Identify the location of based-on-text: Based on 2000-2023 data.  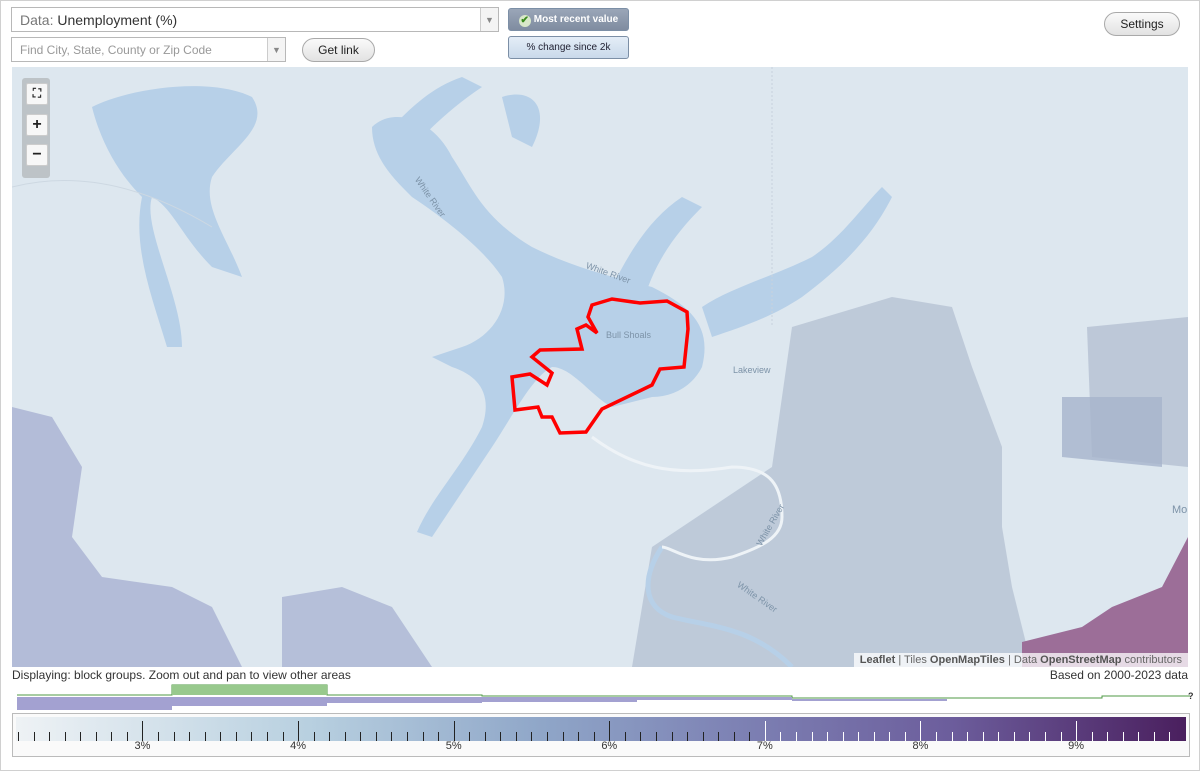
(1118, 675).